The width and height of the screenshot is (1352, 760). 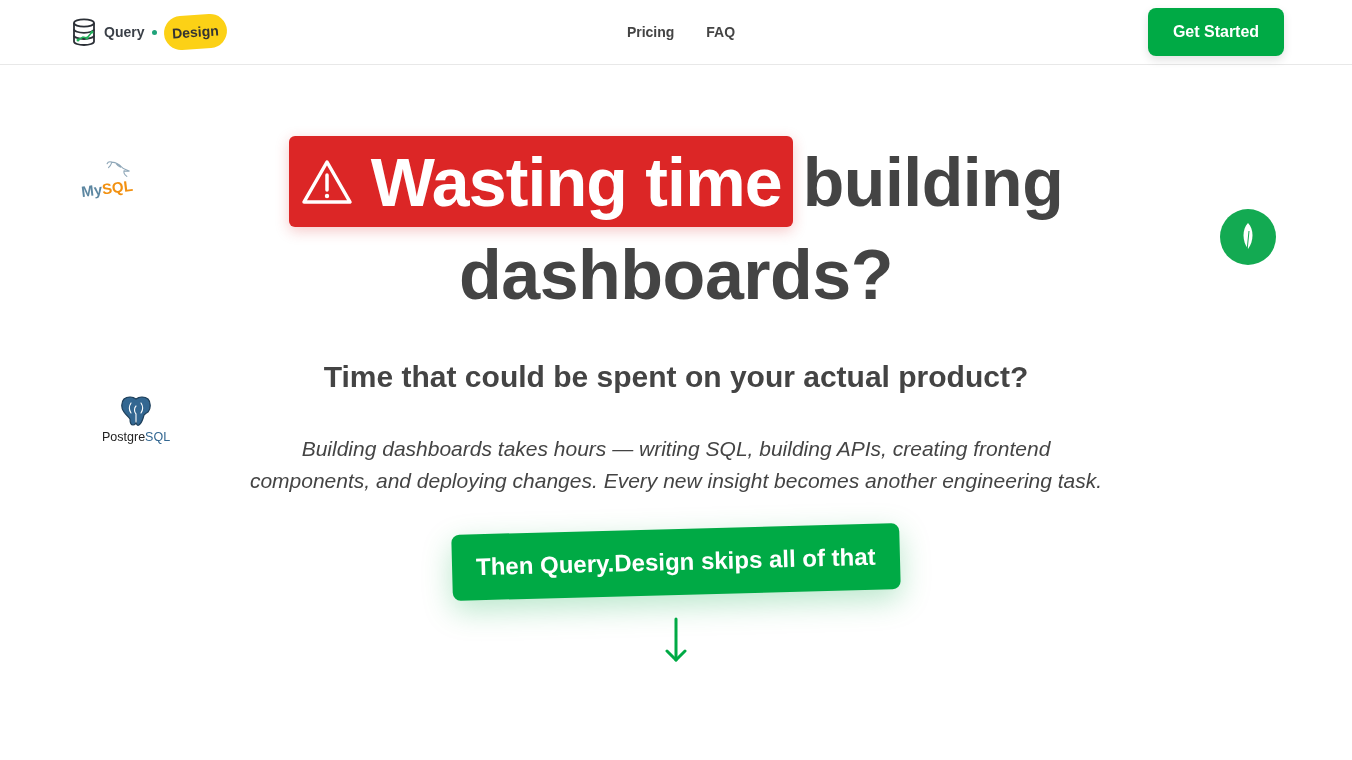 What do you see at coordinates (155, 32) in the screenshot?
I see `dot-icon` at bounding box center [155, 32].